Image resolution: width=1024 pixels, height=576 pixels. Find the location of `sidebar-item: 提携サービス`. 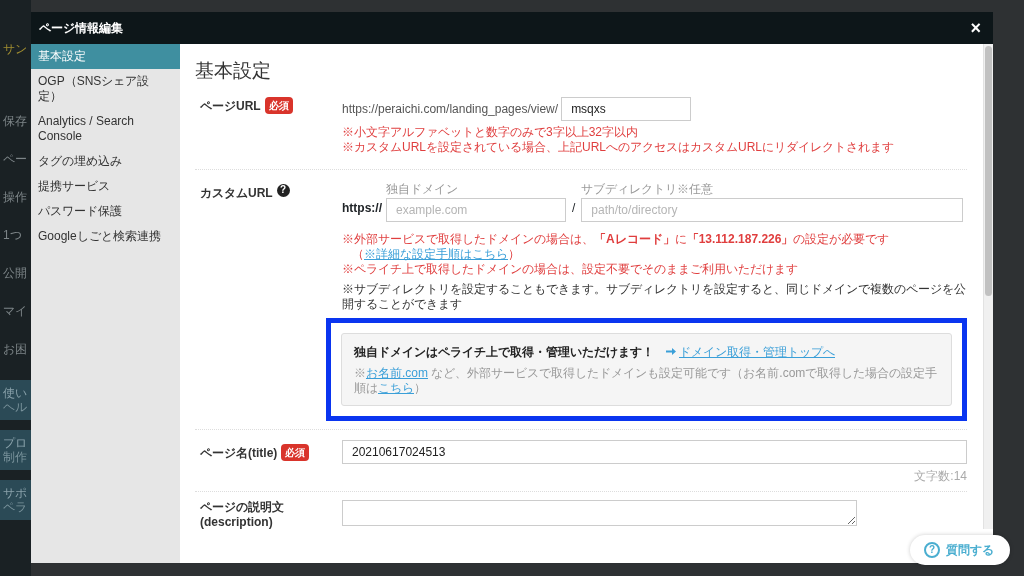

sidebar-item: 提携サービス is located at coordinates (105, 186).